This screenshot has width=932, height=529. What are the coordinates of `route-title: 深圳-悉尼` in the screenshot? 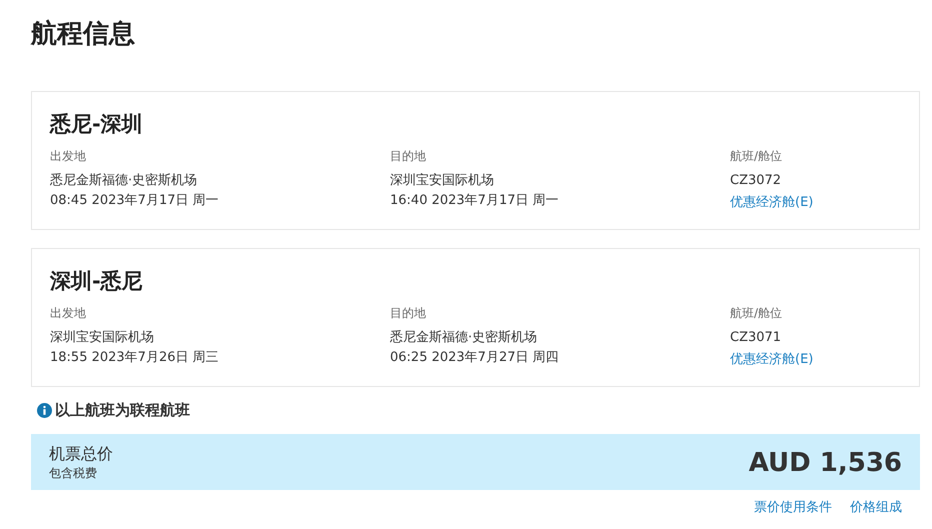 It's located at (97, 281).